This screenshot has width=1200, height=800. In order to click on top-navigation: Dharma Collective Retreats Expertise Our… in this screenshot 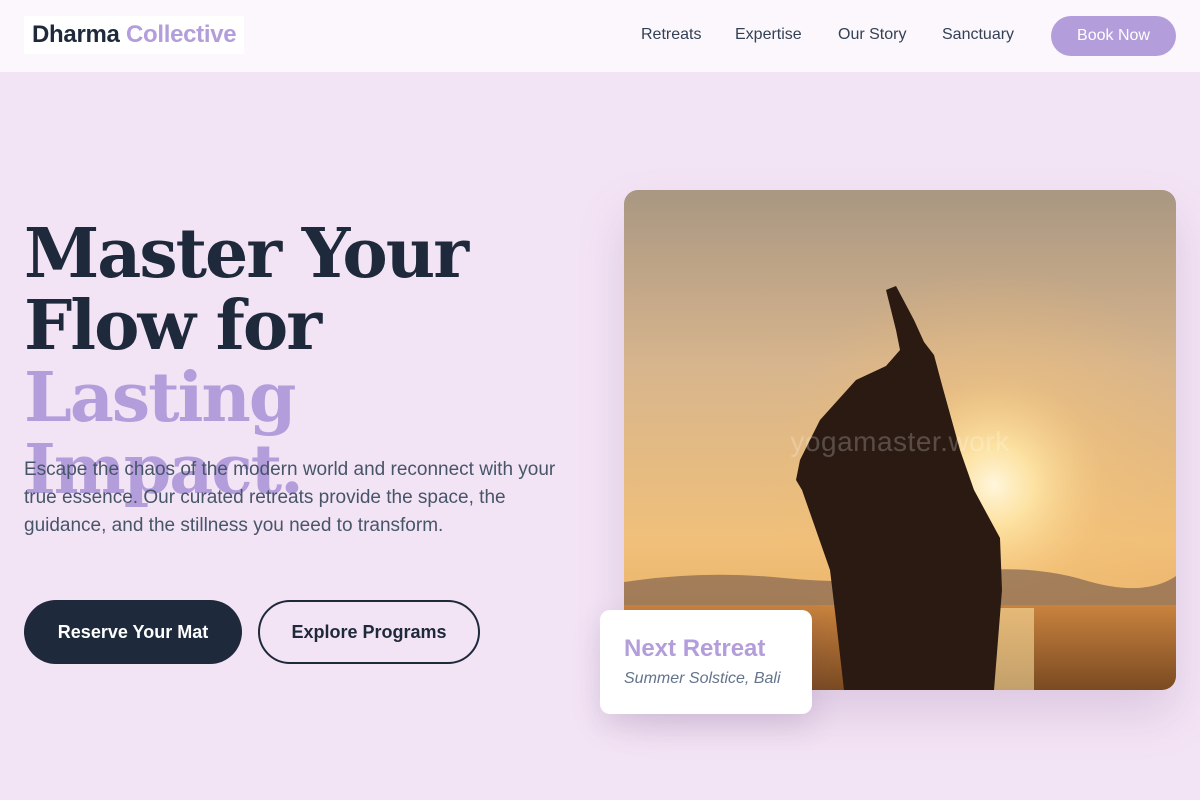, I will do `click(600, 36)`.